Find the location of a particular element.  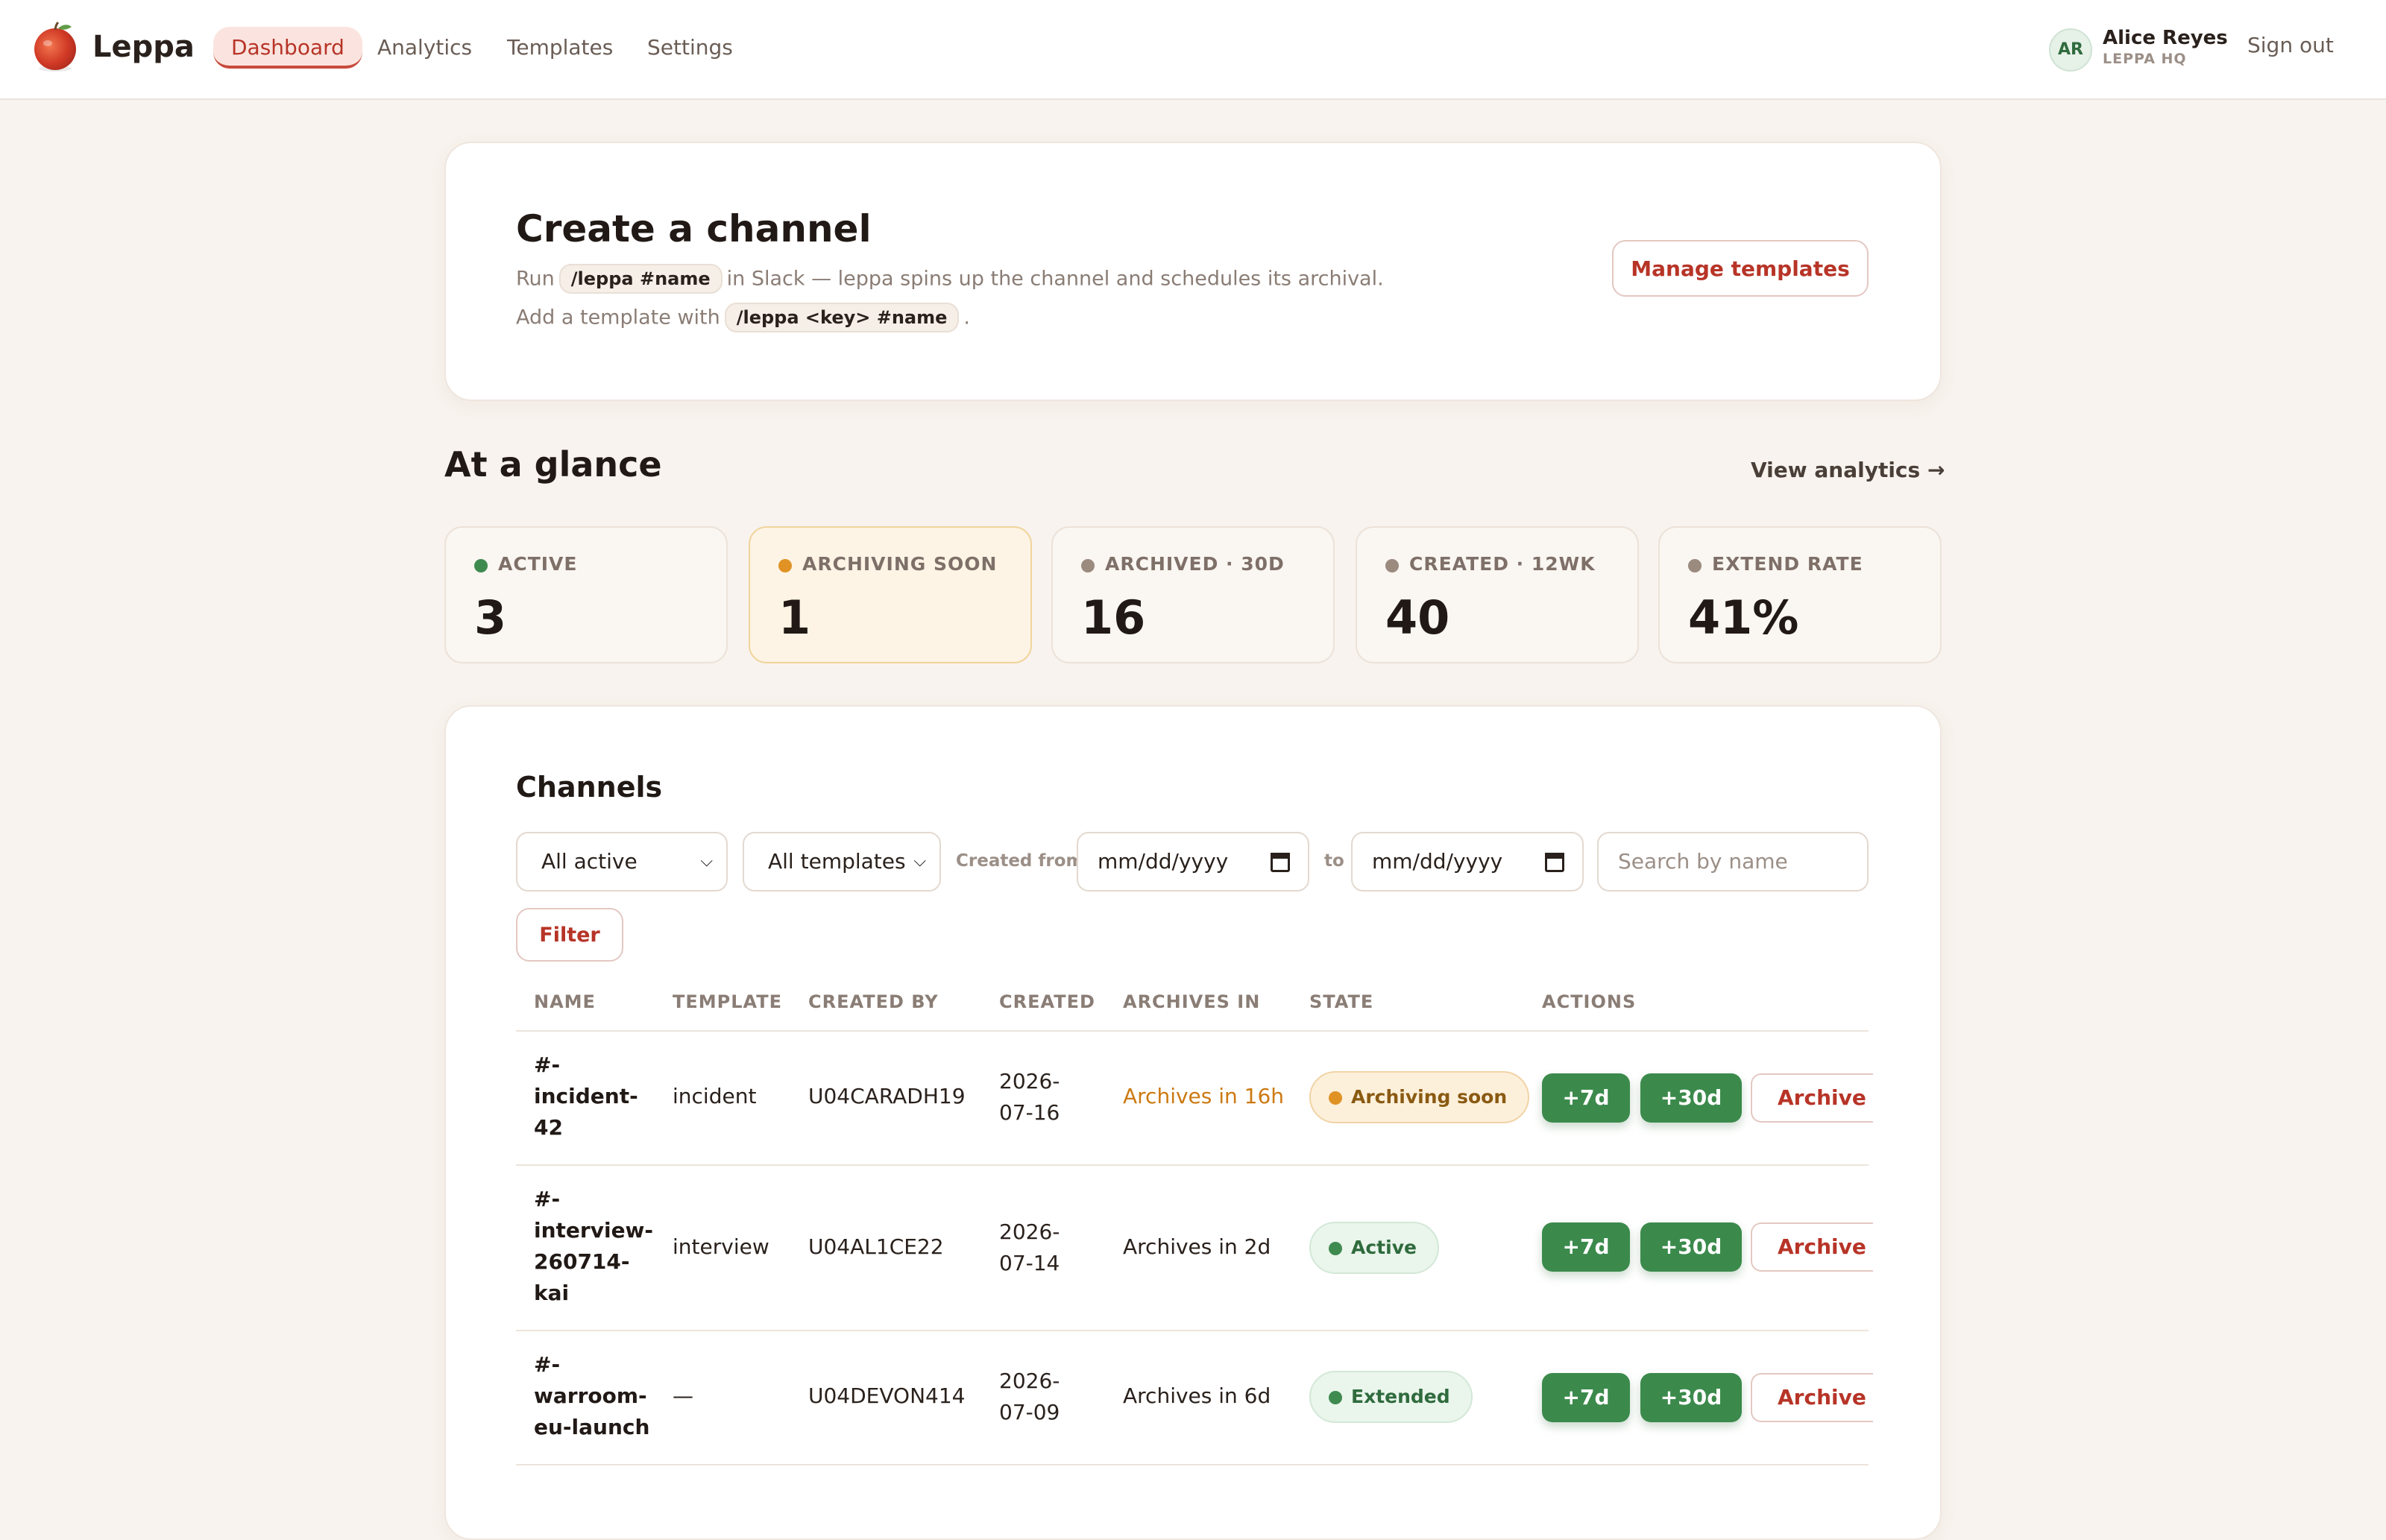

chevron-down-icon: ⌵ is located at coordinates (706, 862).